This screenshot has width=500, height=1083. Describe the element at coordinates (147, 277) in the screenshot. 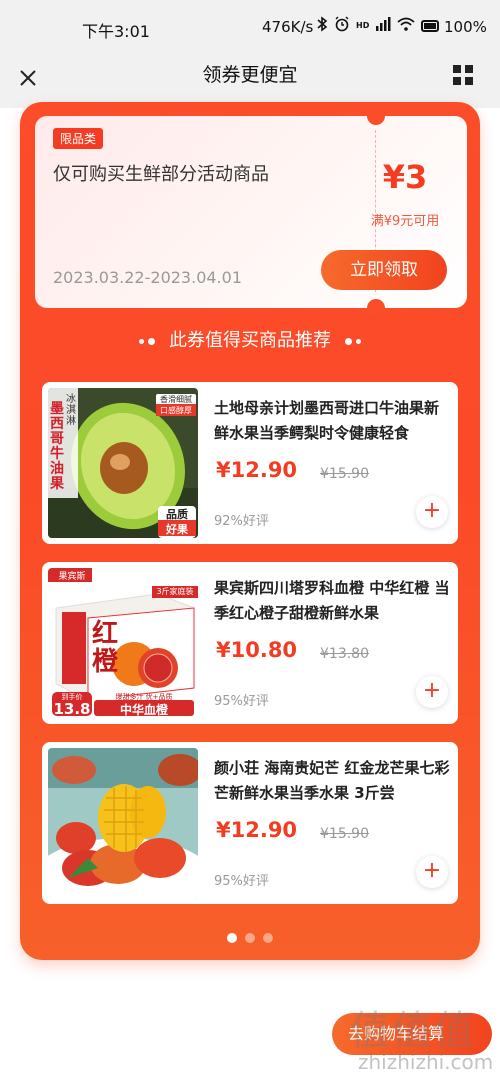

I see `coupon-validity: 2023.03.22-2023.04.01` at that location.